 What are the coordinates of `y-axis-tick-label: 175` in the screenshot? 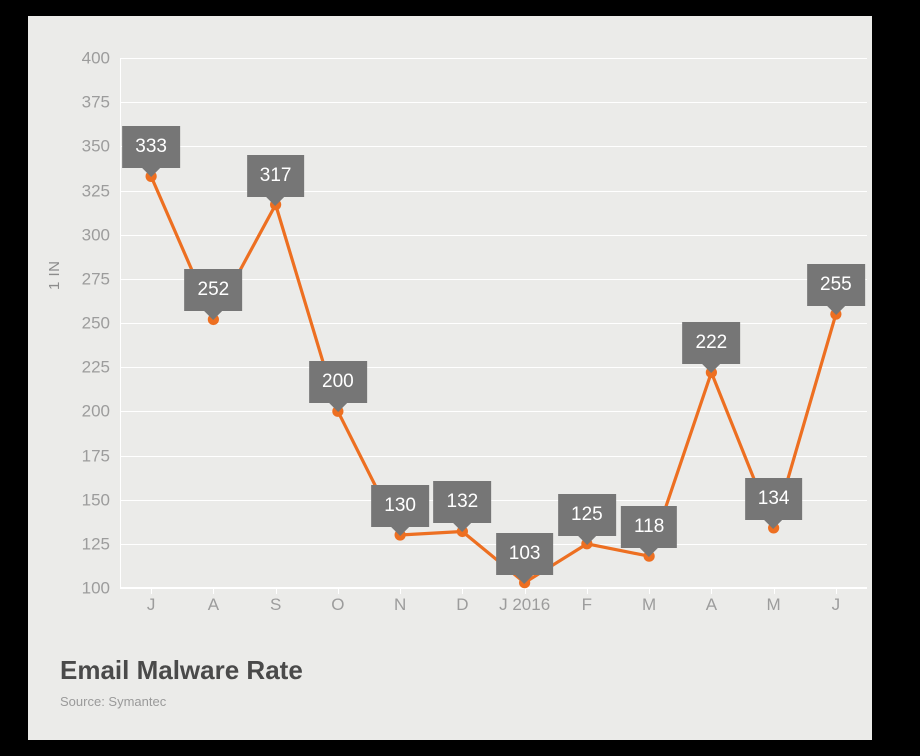 It's located at (95, 455).